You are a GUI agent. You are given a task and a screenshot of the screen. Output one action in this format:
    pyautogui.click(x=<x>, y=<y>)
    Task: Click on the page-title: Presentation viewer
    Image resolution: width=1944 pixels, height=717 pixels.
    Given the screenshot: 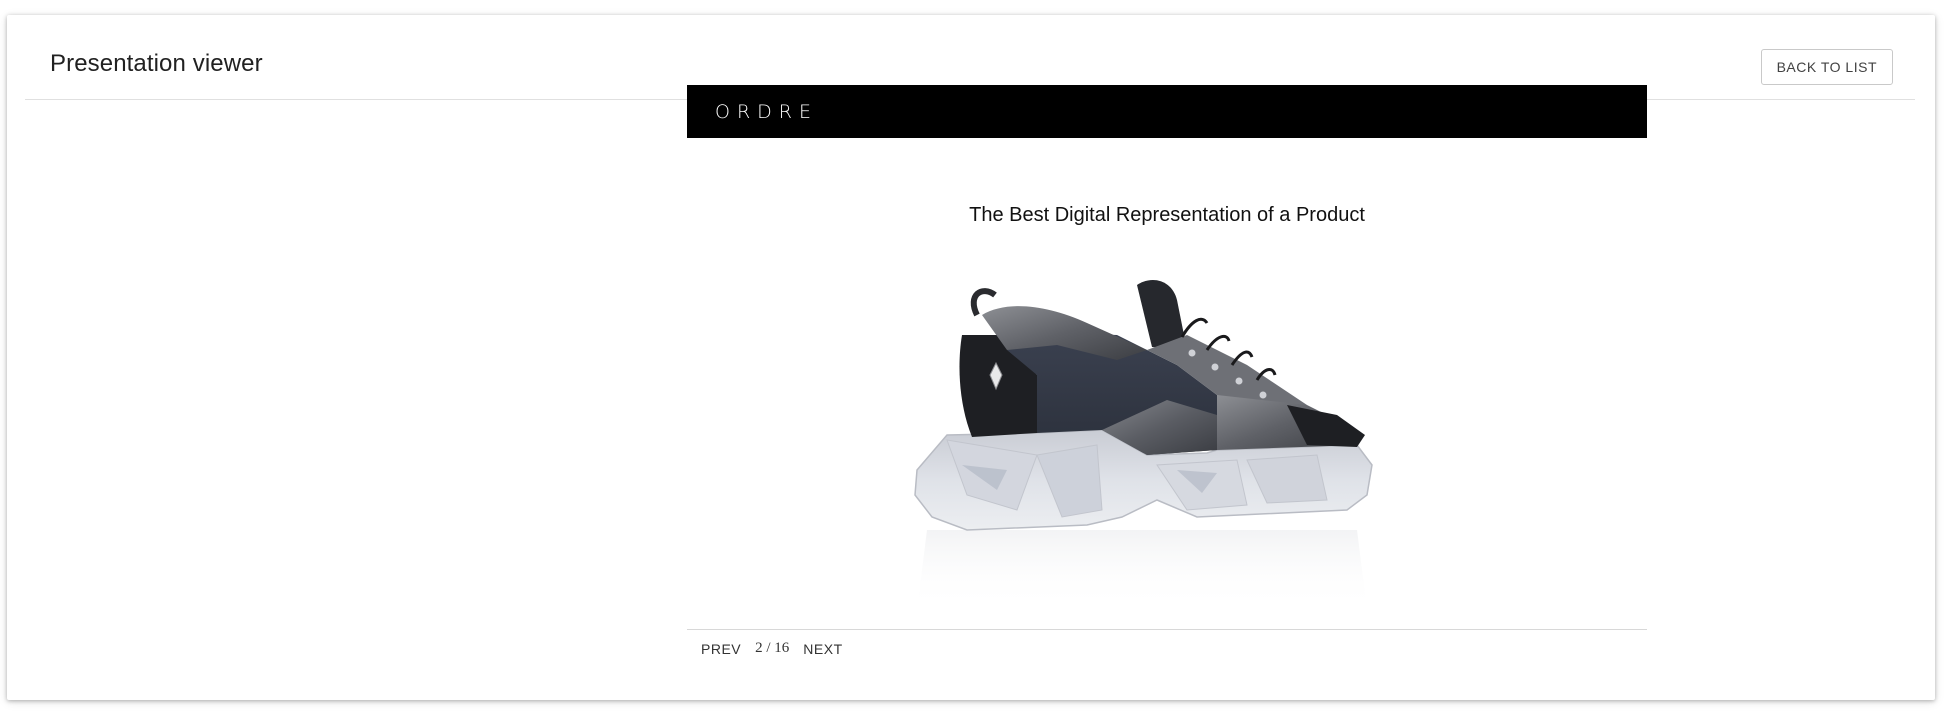 What is the action you would take?
    pyautogui.click(x=156, y=63)
    